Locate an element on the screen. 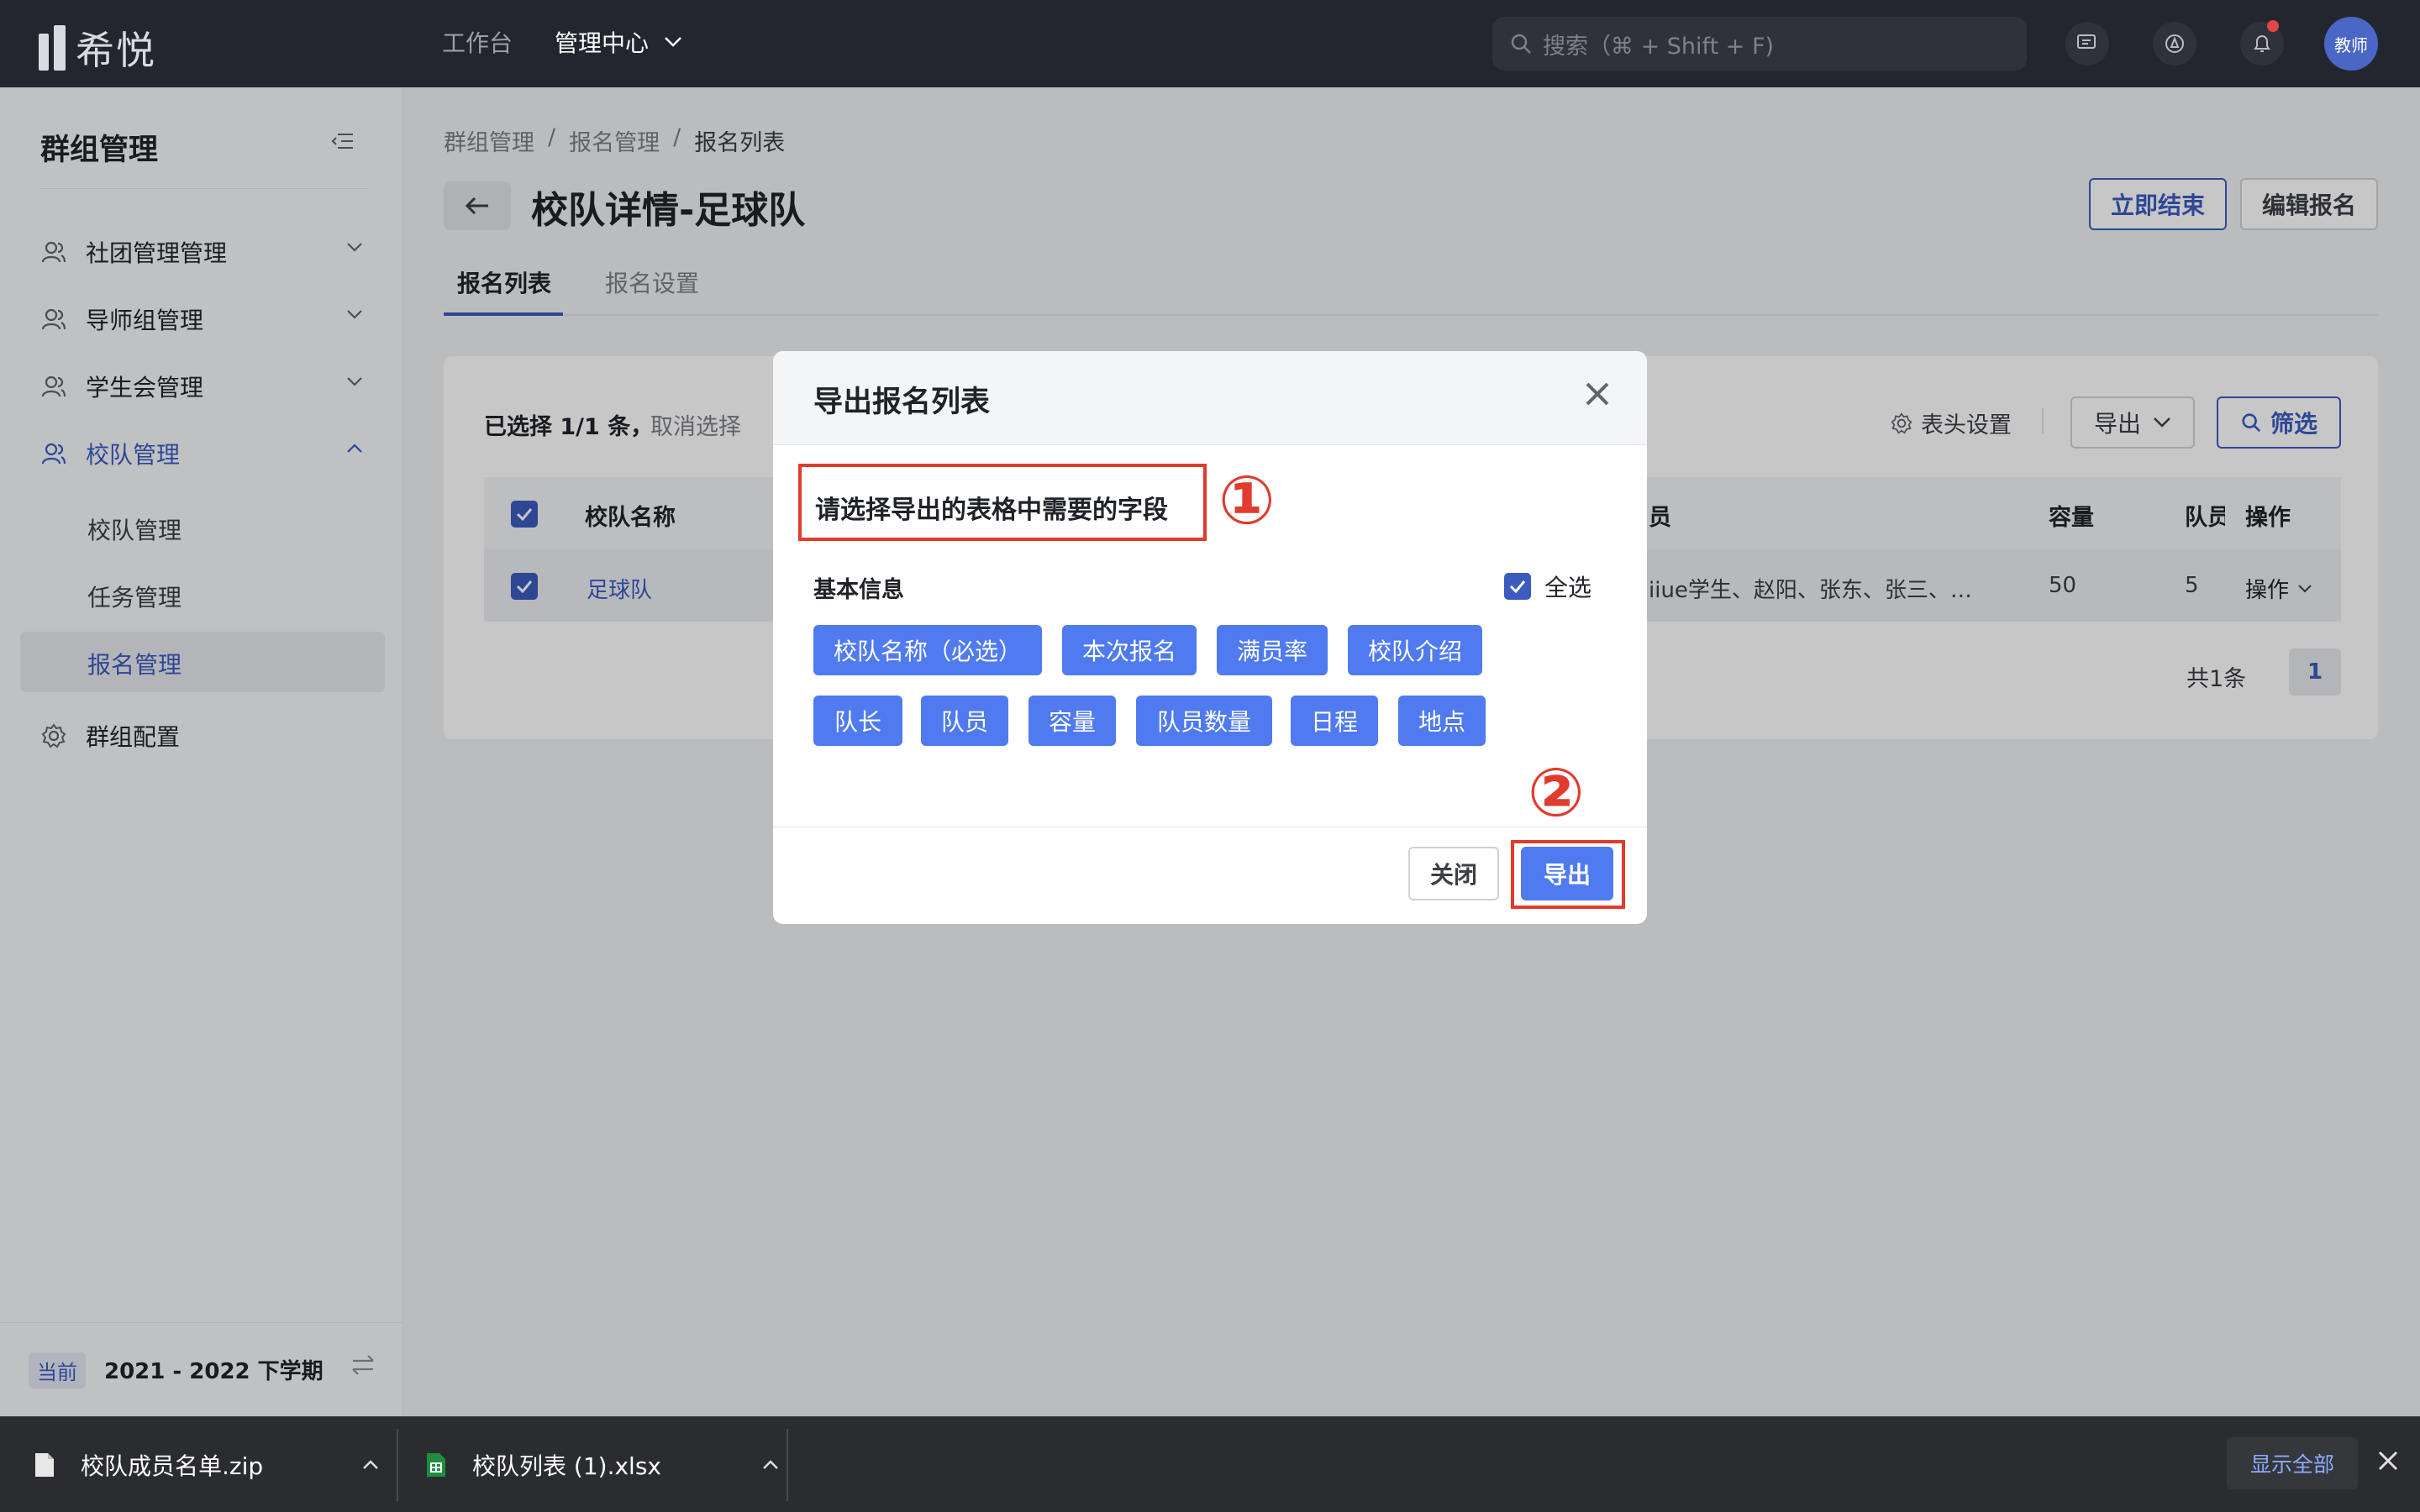  download-item-zip: 校队成员名单.zip is located at coordinates (206, 1464).